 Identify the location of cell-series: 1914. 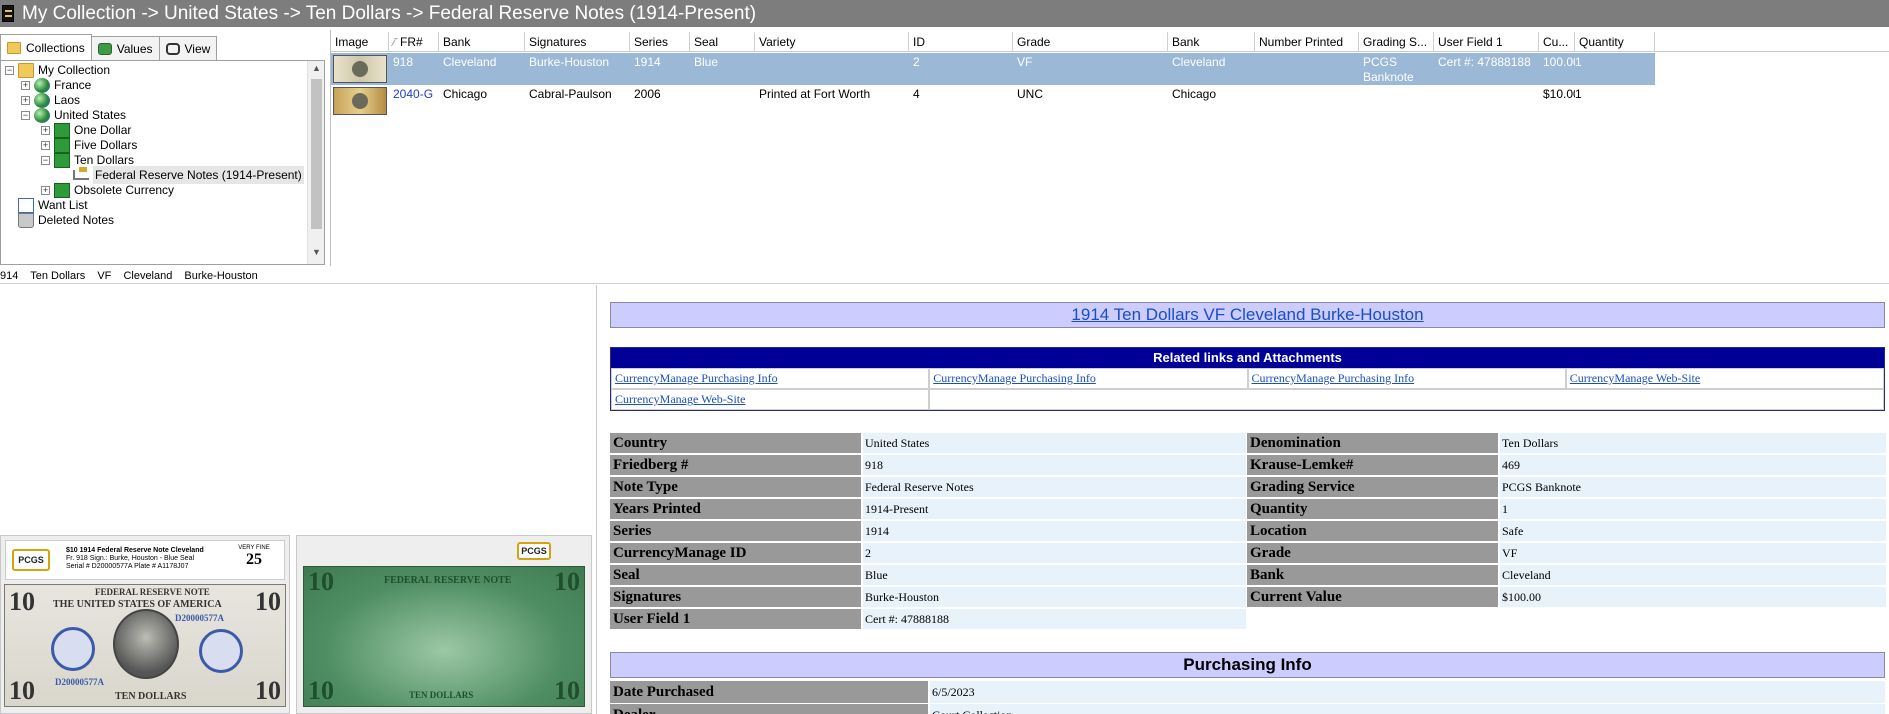
(647, 62).